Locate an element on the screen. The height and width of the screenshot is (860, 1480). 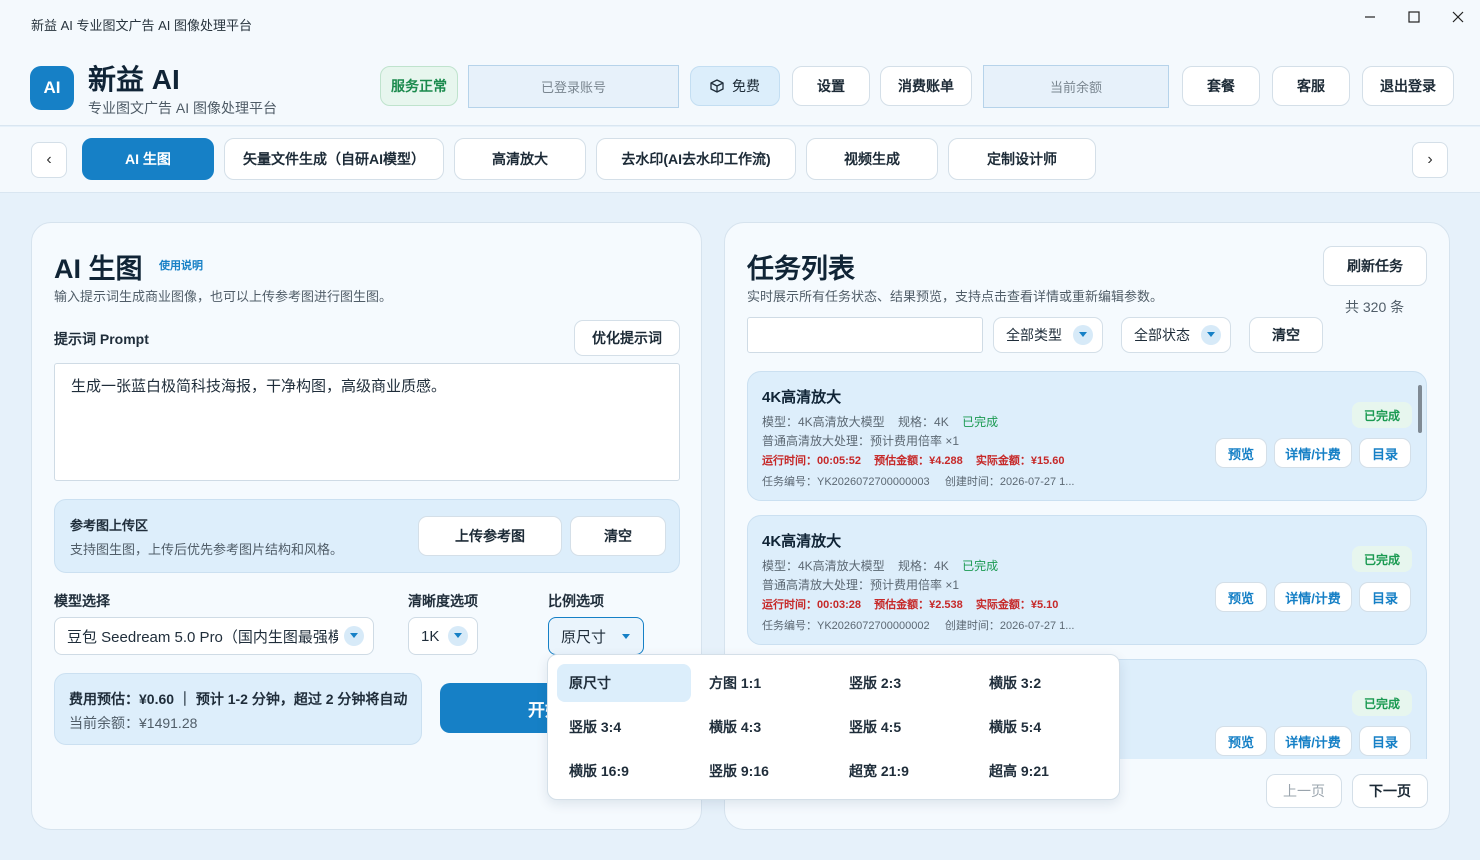
task-actual: 实际金额：¥15.60 is located at coordinates (1020, 461).